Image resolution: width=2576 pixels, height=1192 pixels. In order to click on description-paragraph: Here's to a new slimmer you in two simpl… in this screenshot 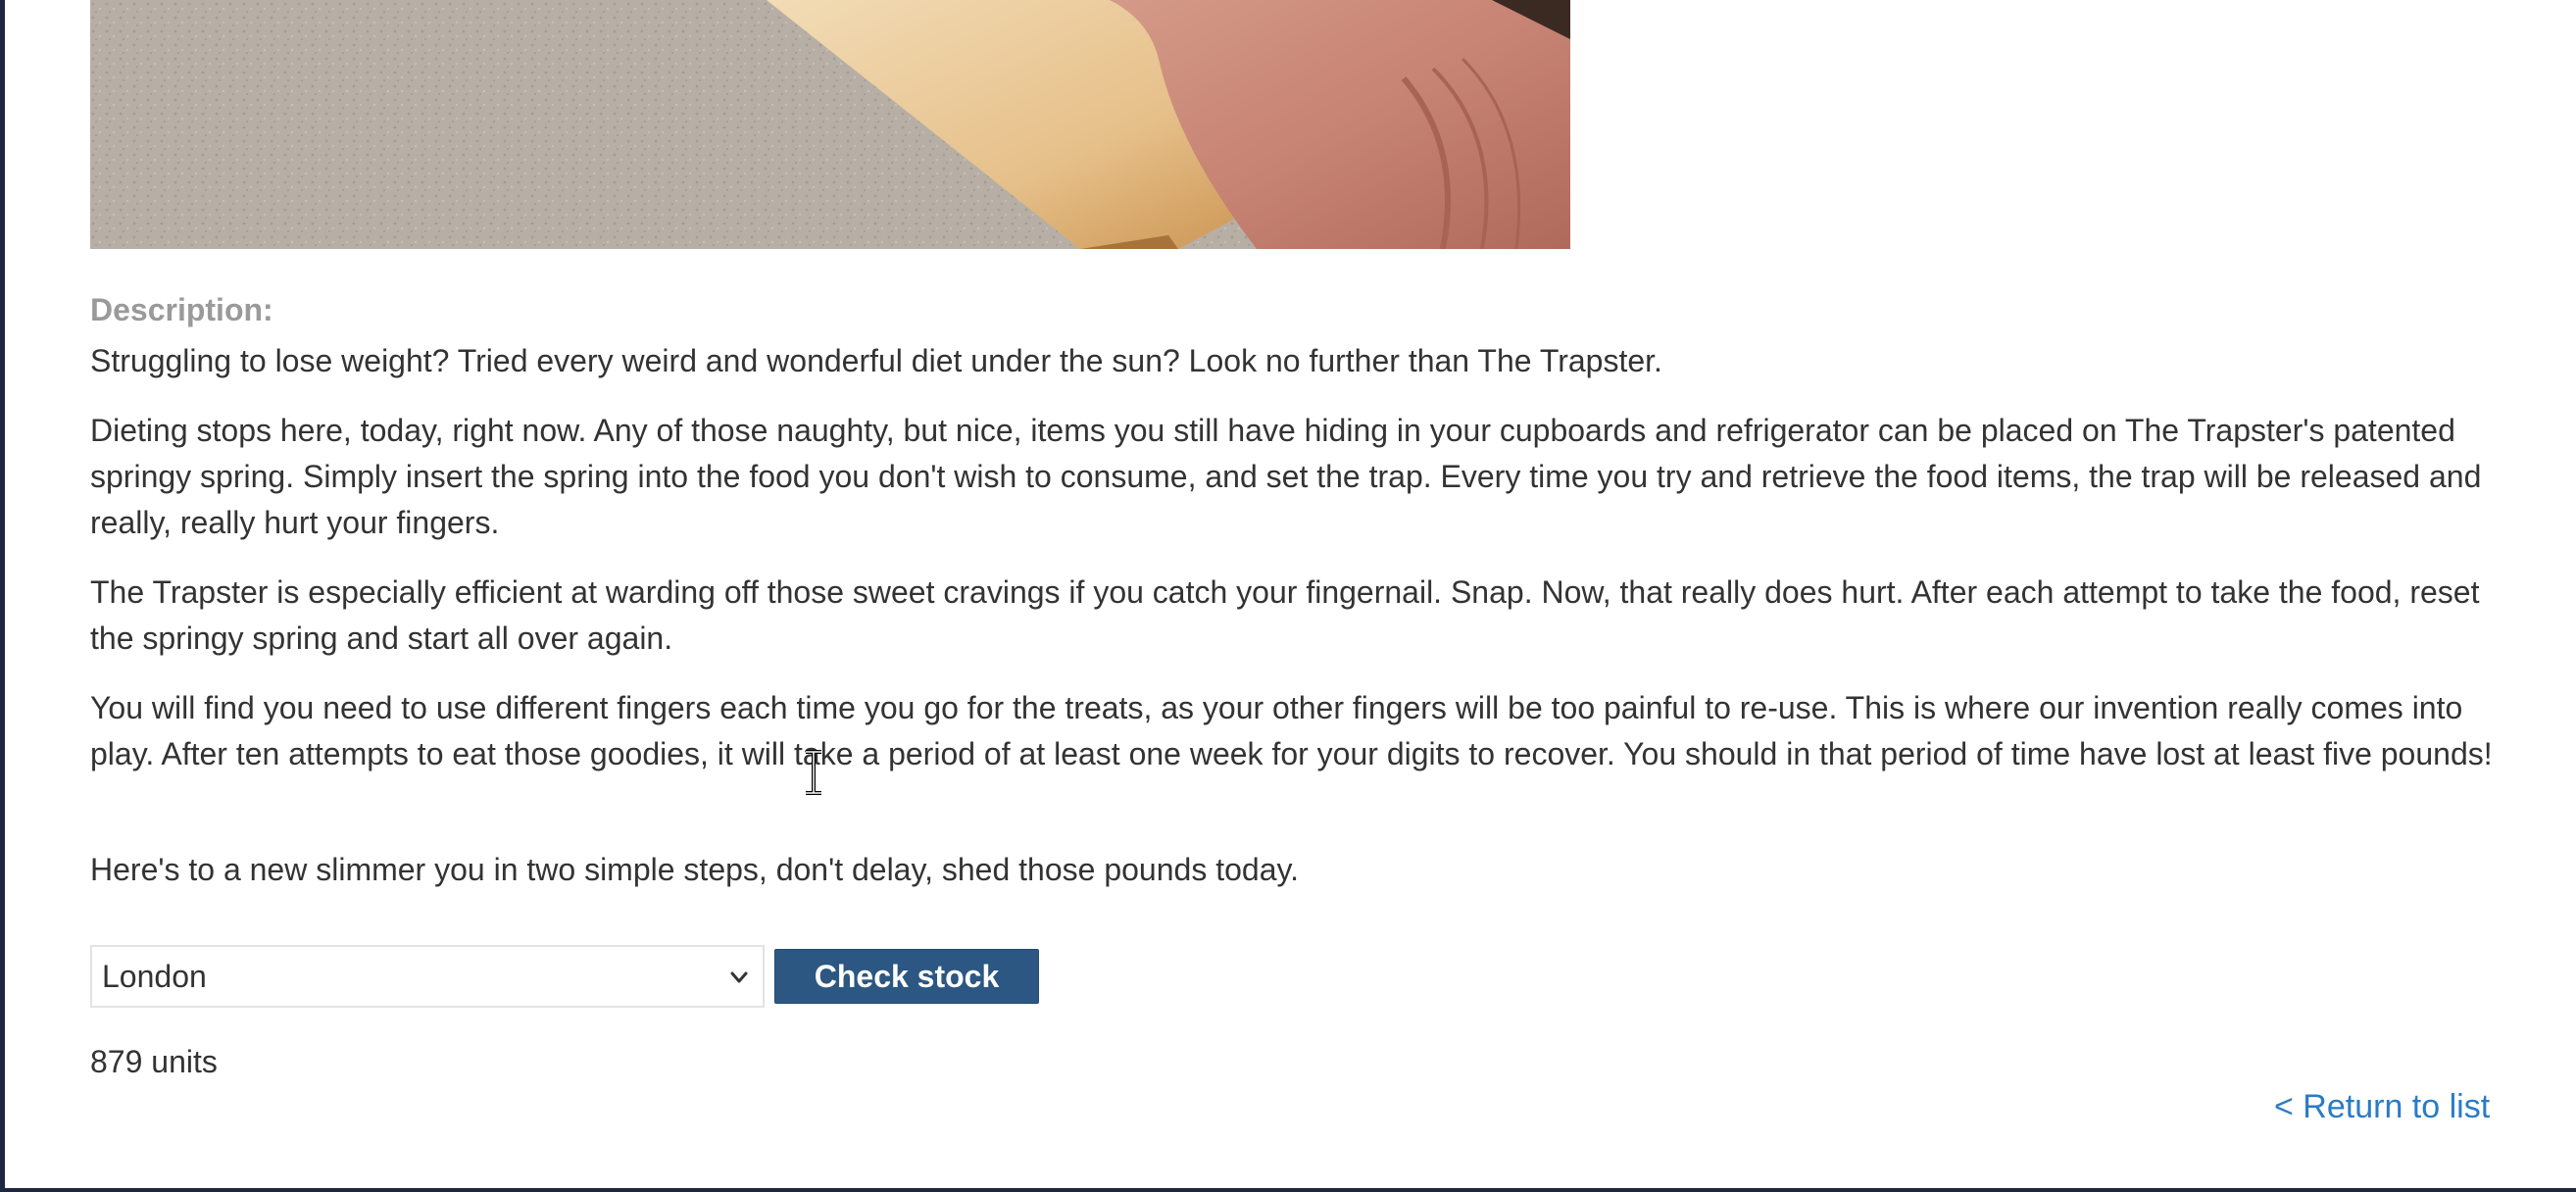, I will do `click(694, 870)`.